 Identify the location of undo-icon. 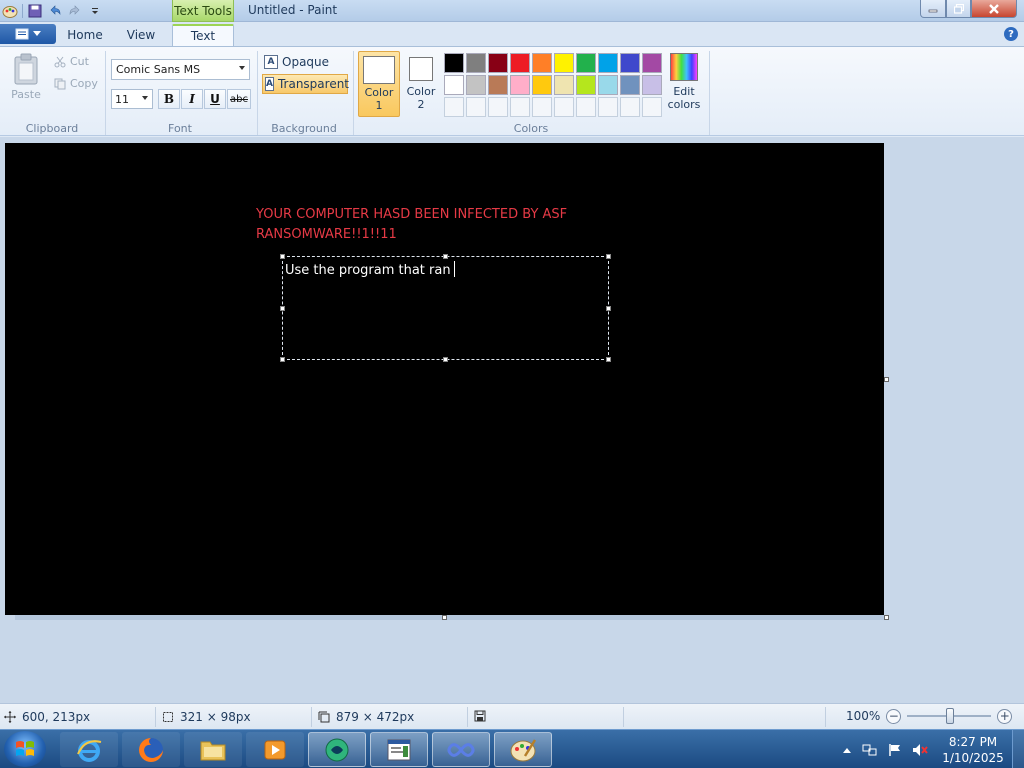
(55, 11).